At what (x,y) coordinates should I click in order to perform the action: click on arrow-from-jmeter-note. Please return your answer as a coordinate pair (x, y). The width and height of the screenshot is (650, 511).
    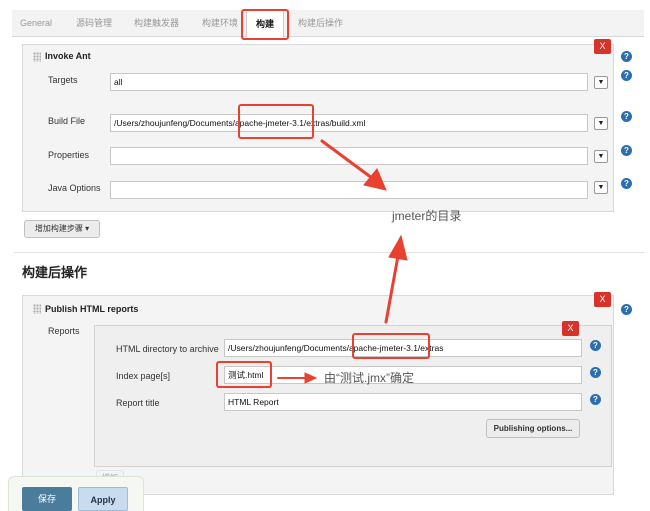
    Looking at the image, I should click on (392, 289).